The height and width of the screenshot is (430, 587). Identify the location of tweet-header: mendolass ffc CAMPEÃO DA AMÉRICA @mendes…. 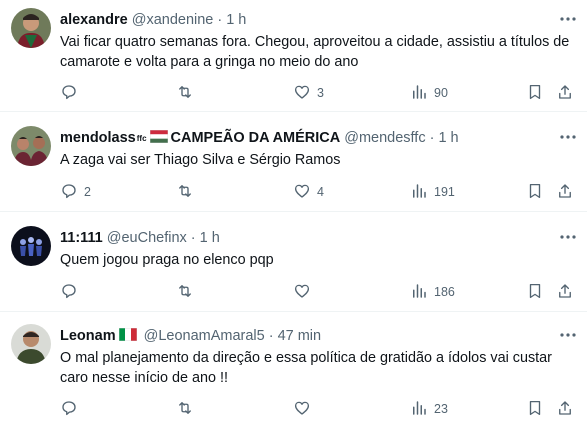
(318, 138).